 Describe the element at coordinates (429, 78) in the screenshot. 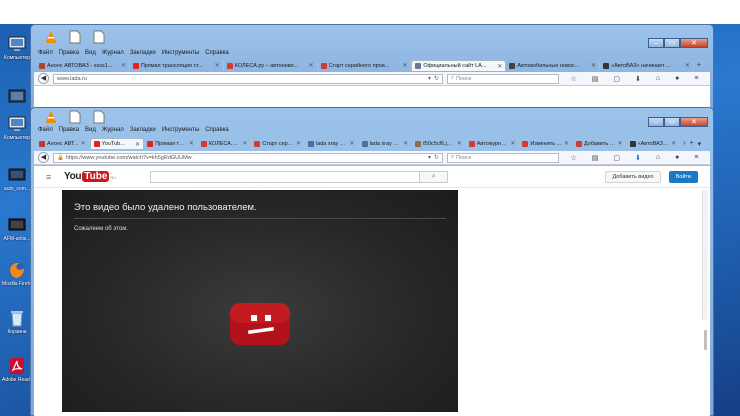

I see `dropdown-icon: ▾` at that location.